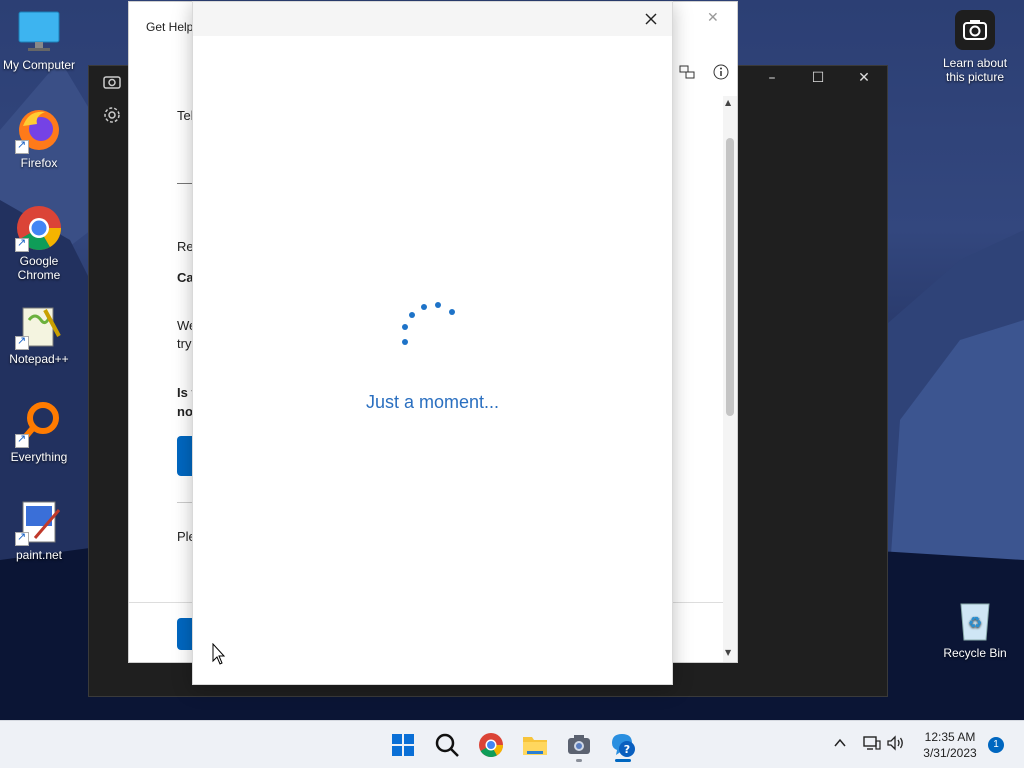 This screenshot has height=768, width=1024. What do you see at coordinates (39, 555) in the screenshot?
I see `desktop-icon-label: paint.net` at bounding box center [39, 555].